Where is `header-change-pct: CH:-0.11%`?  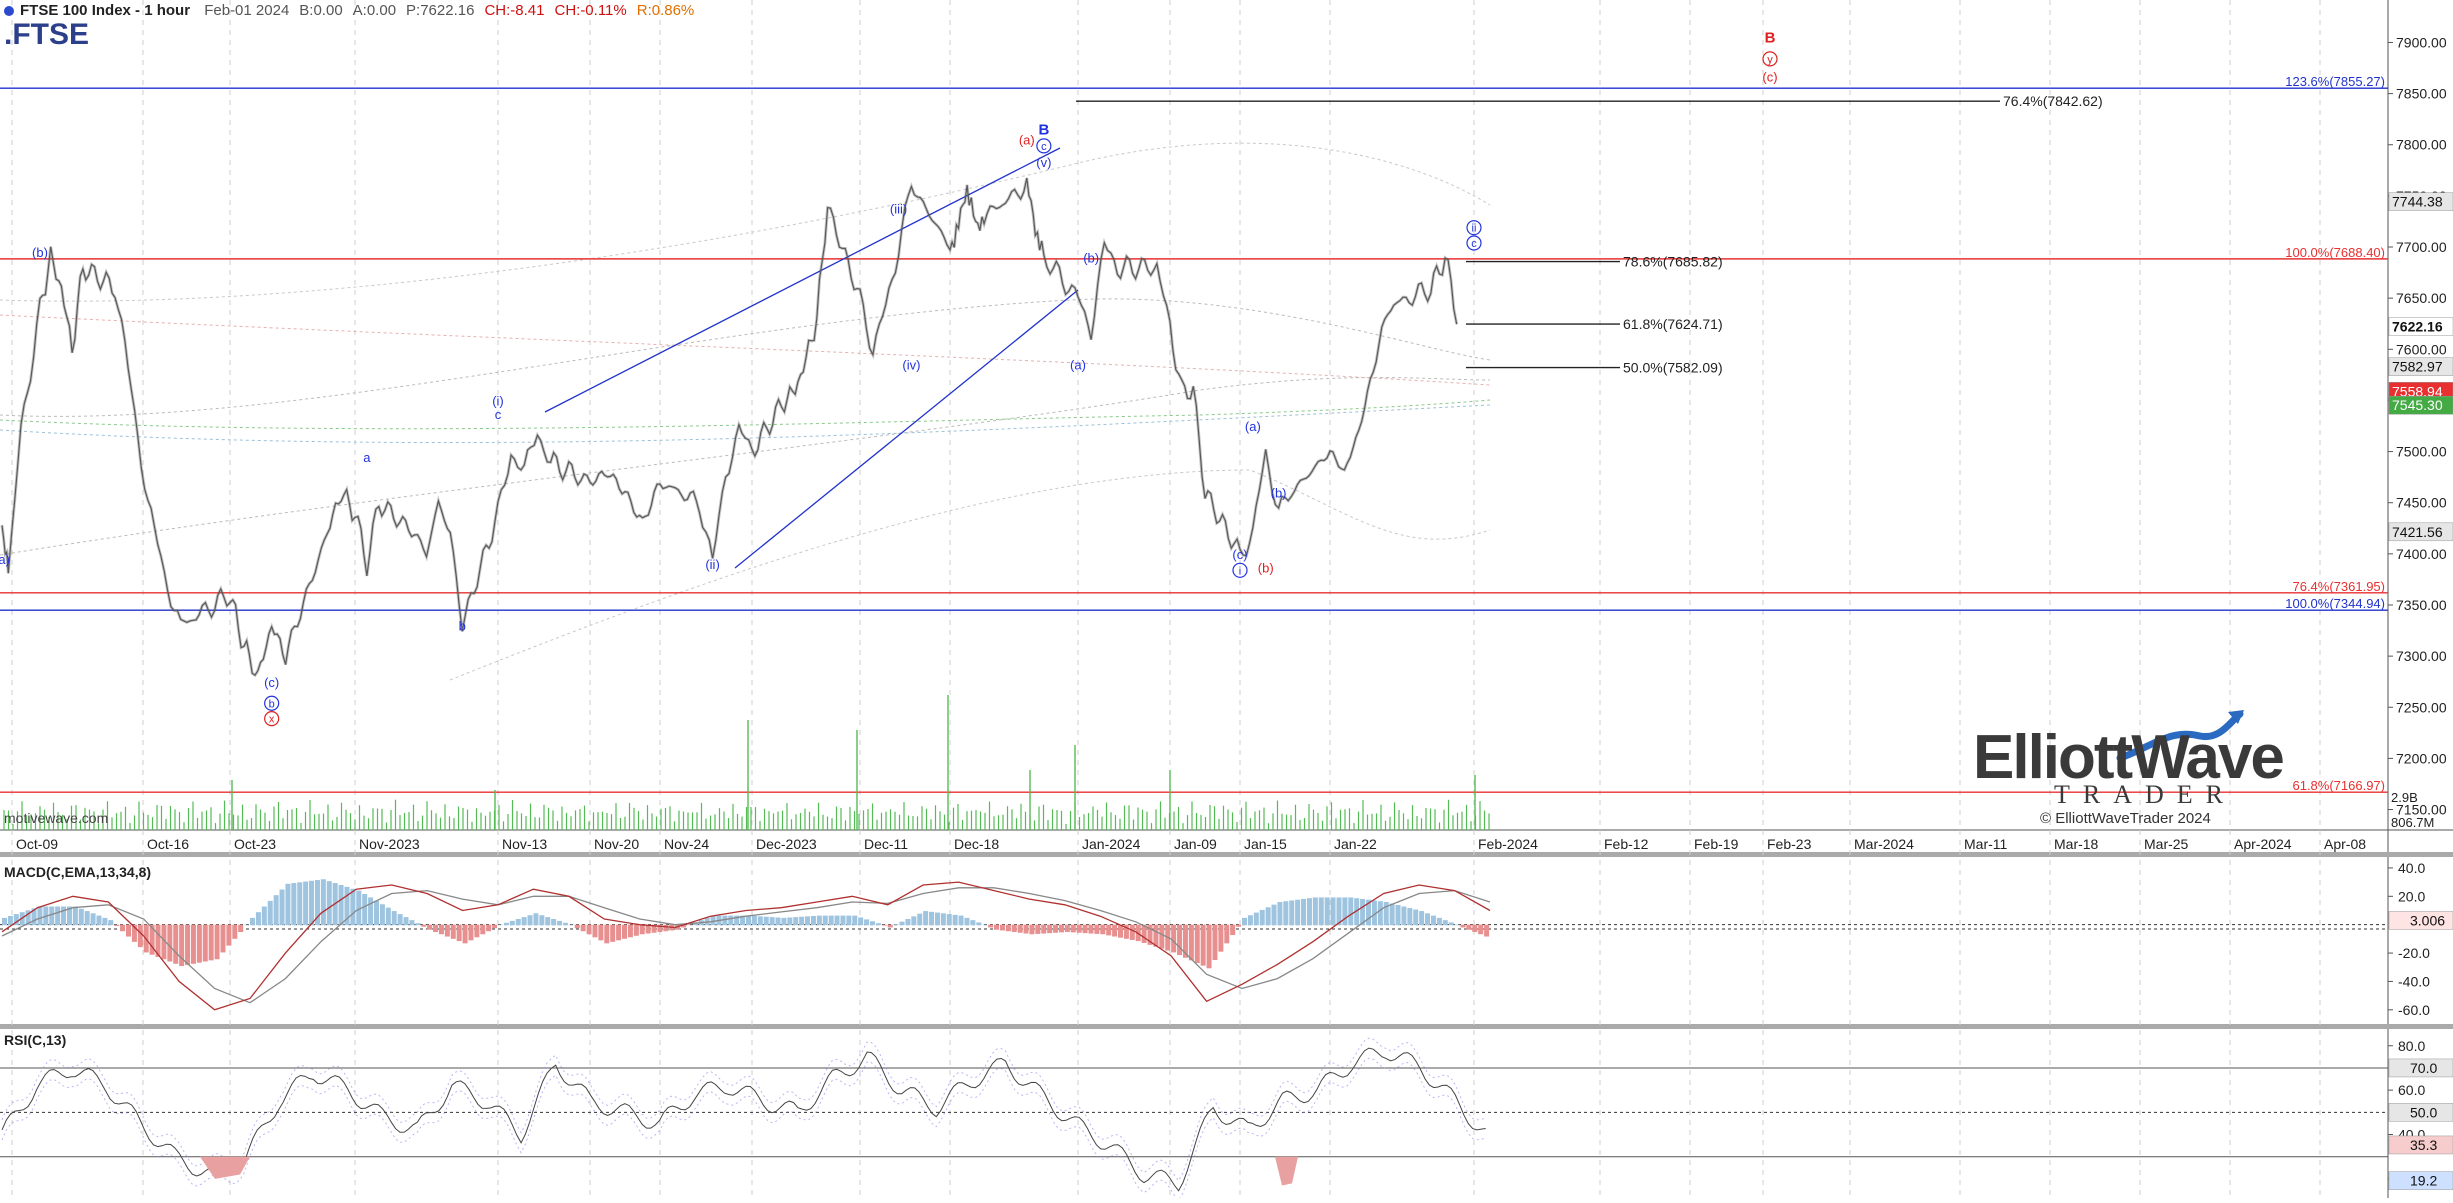
header-change-pct: CH:-0.11% is located at coordinates (590, 10).